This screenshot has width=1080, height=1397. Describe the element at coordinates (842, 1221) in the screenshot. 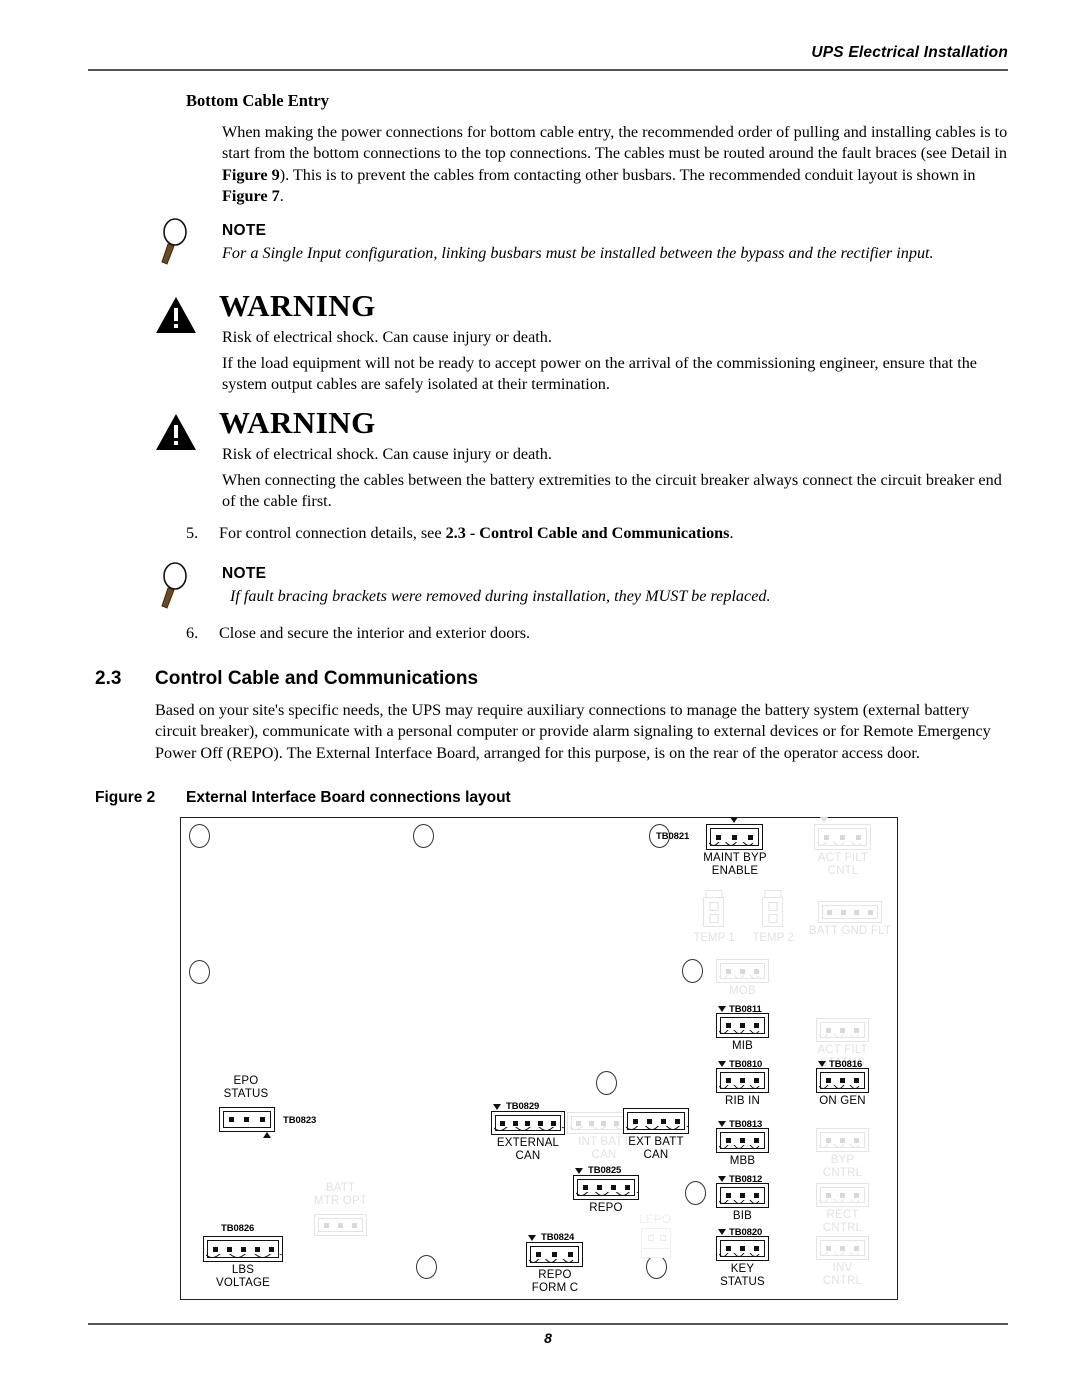

I see `connector-rect-cntrl-label: RECT CNTRL` at that location.